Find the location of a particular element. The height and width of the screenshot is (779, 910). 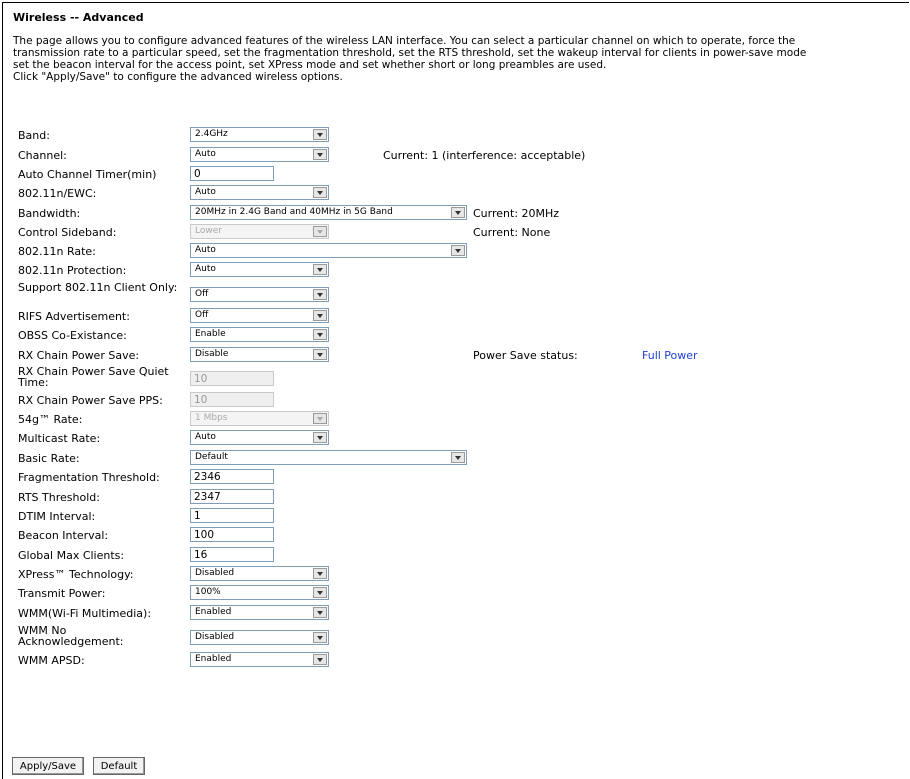

row-rifs: RIFS Advertisement: Off is located at coordinates (458, 316).